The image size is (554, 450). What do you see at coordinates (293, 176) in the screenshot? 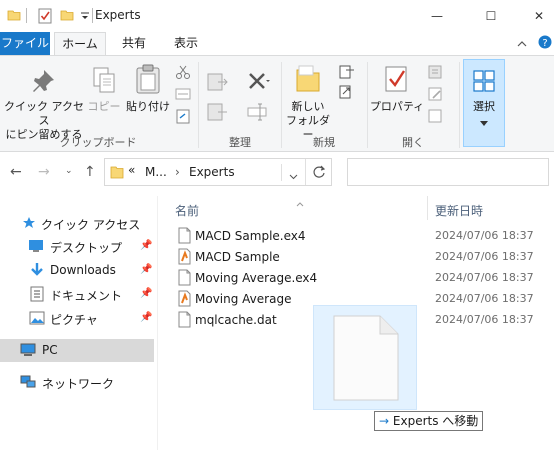
I see `address-dropdown-icon` at bounding box center [293, 176].